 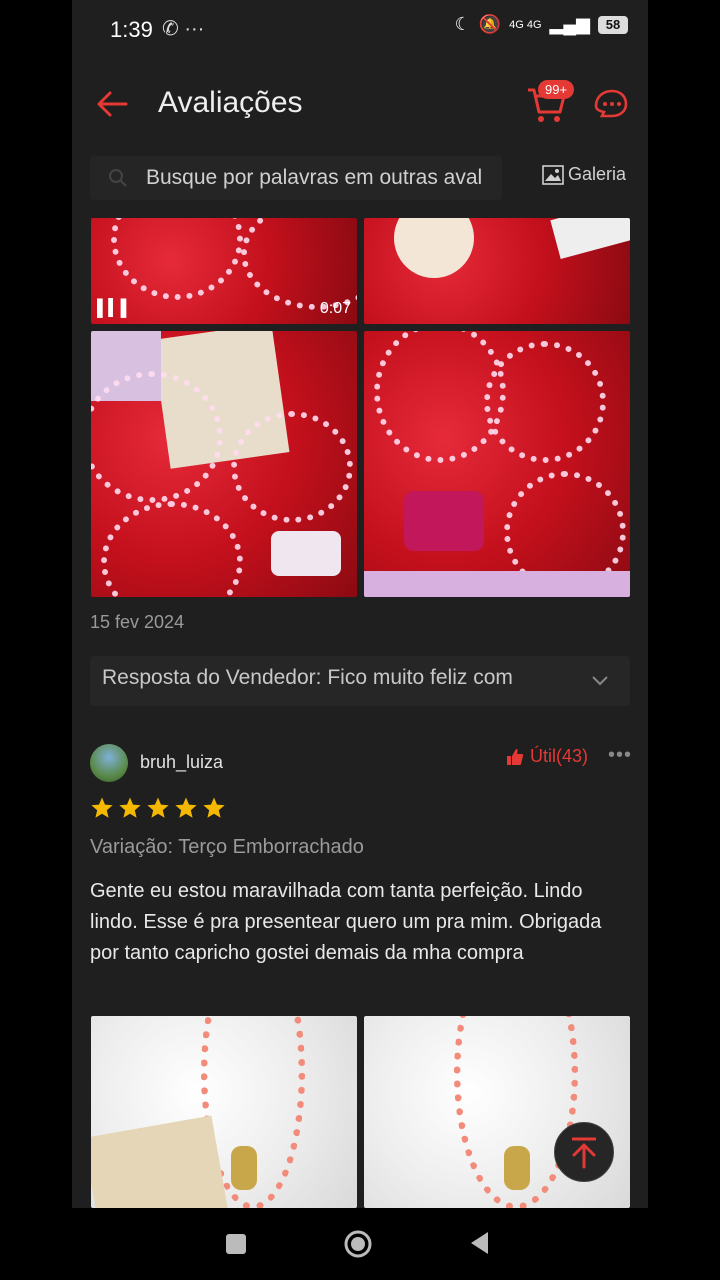 What do you see at coordinates (613, 24) in the screenshot?
I see `battery-icon: 58` at bounding box center [613, 24].